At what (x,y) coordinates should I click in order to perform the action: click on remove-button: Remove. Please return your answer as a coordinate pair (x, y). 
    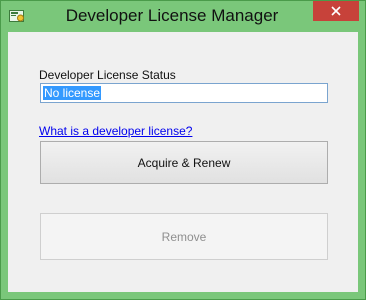
    Looking at the image, I should click on (184, 236).